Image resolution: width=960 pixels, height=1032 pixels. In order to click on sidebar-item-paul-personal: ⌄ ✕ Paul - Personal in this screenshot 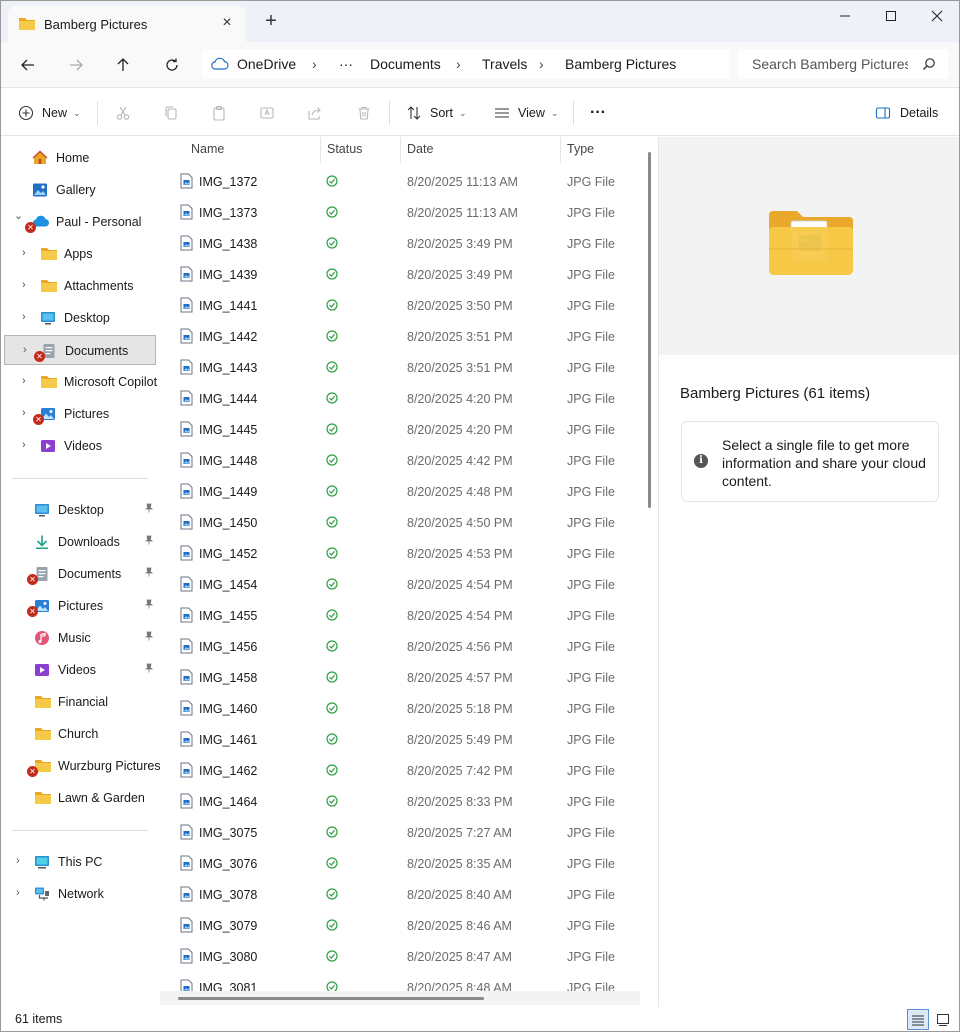, I will do `click(80, 222)`.